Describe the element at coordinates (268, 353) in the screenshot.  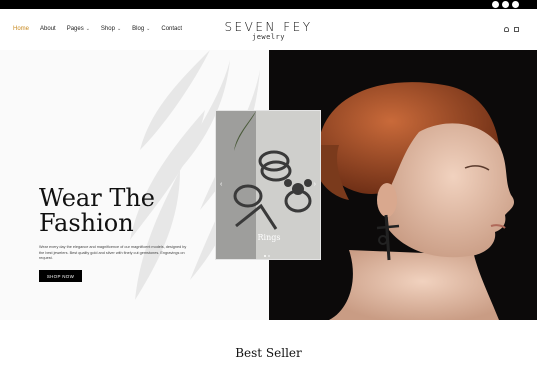
I see `best-seller-heading: Best Seller` at that location.